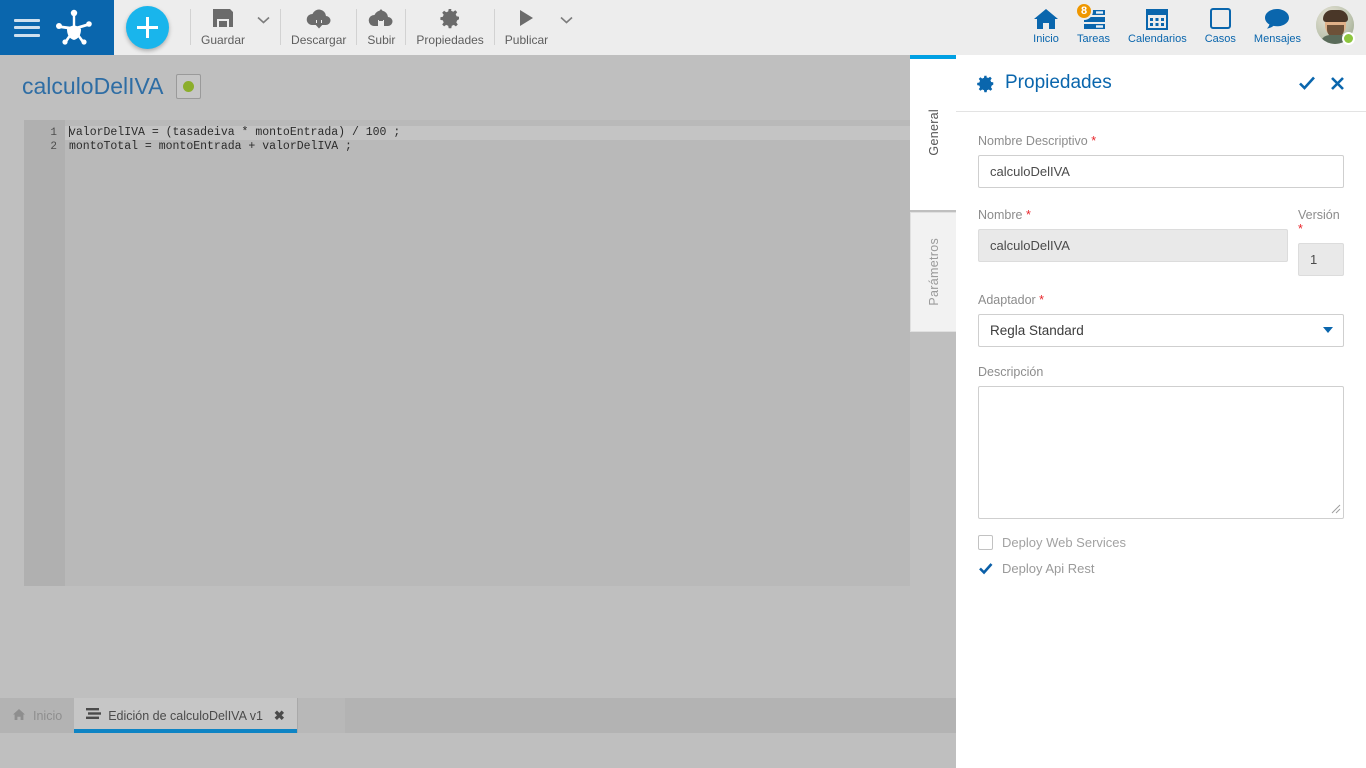  I want to click on rule-lines-icon, so click(94, 715).